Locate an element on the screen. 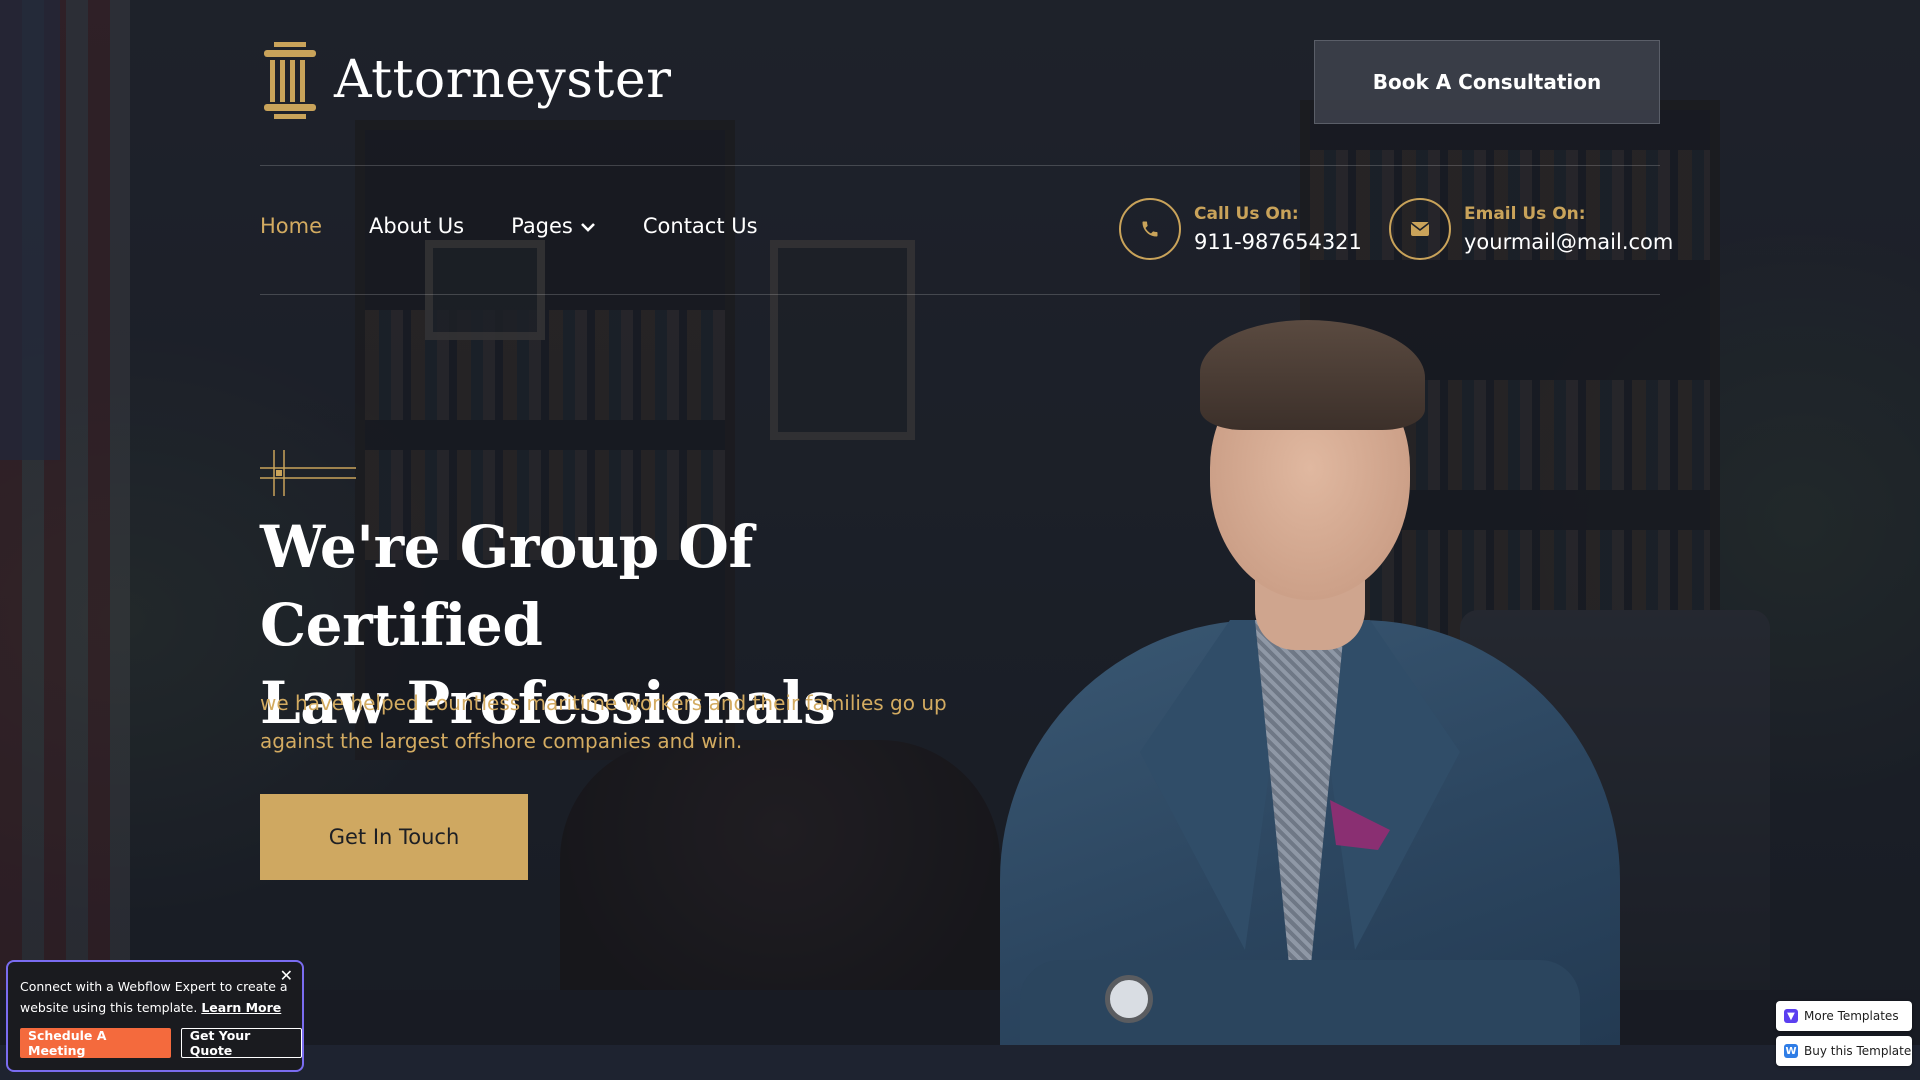 This screenshot has height=1080, width=1920. get-quote-button: Get Your Quote is located at coordinates (241, 1043).